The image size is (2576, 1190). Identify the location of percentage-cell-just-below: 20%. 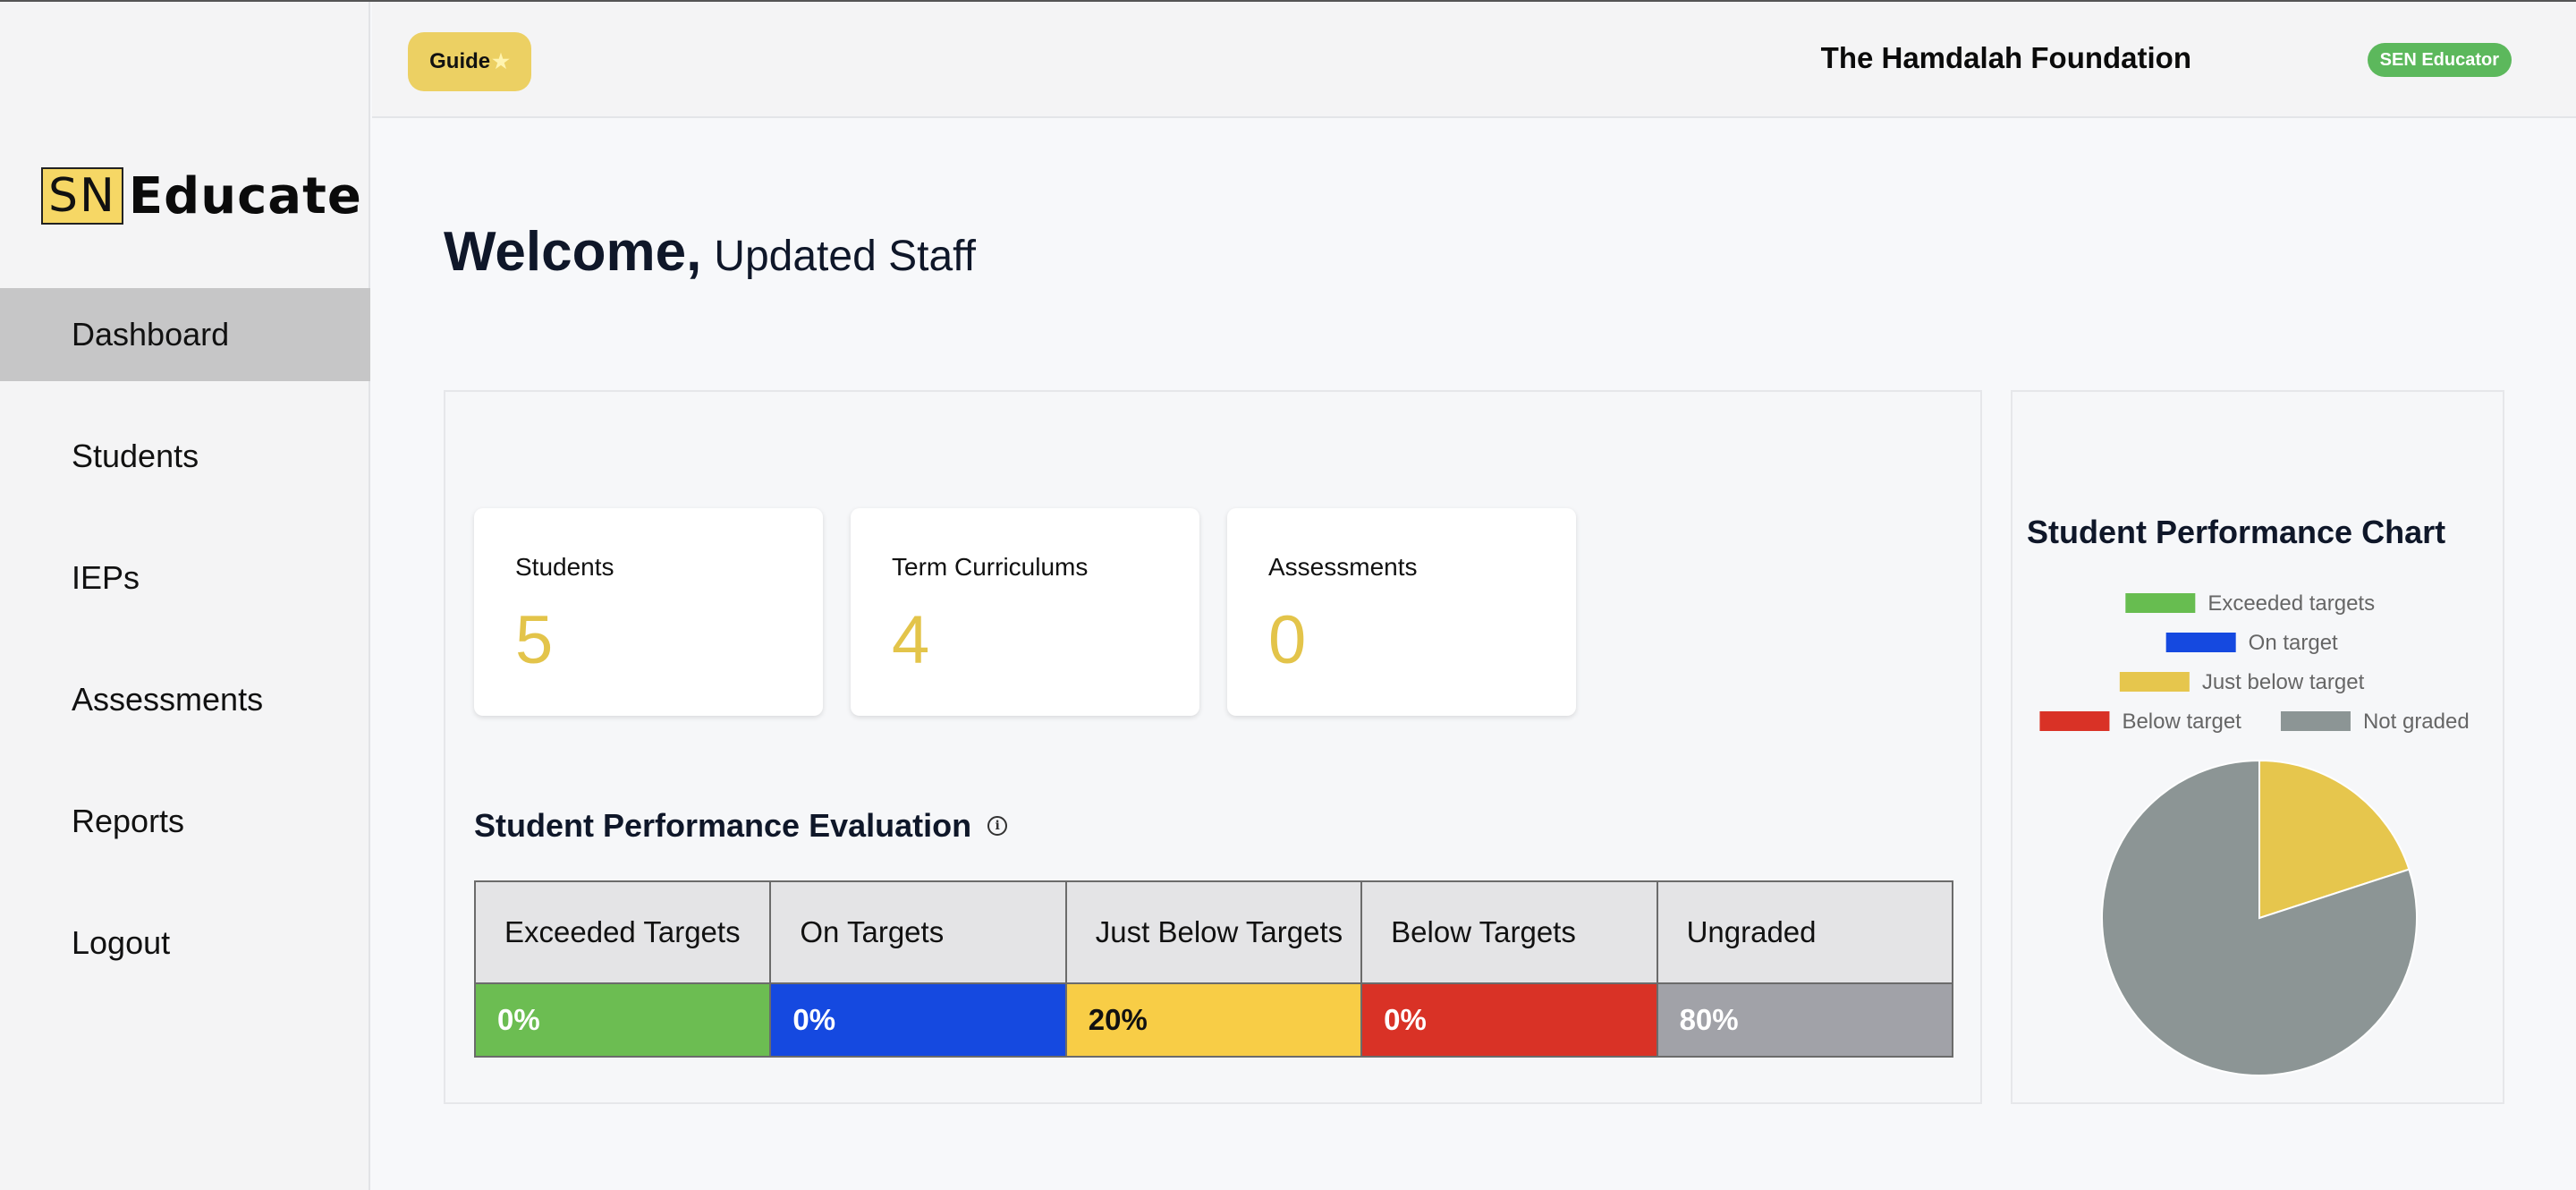
(1213, 1020).